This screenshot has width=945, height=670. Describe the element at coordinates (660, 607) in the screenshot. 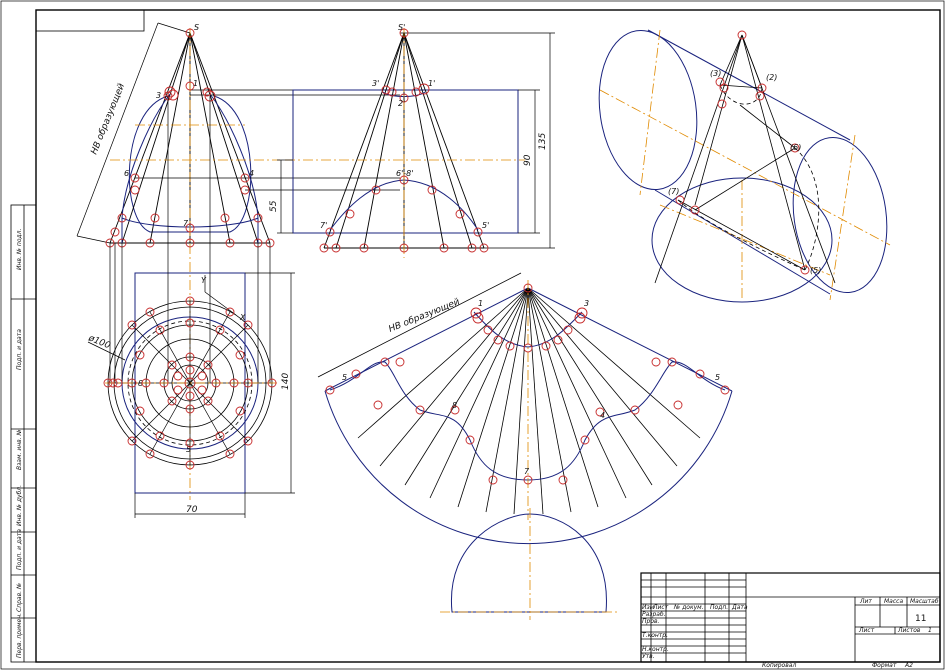

I see `tb-list: Лист` at that location.